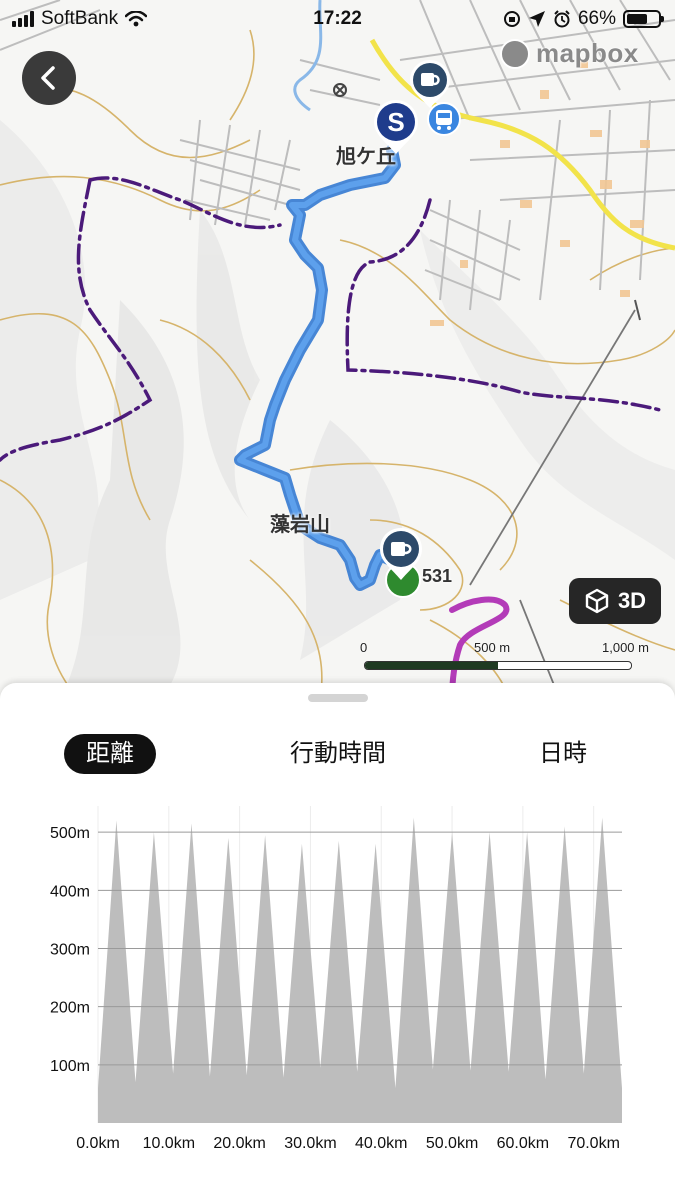 This screenshot has height=1200, width=675. I want to click on scale-start-label: 0, so click(364, 647).